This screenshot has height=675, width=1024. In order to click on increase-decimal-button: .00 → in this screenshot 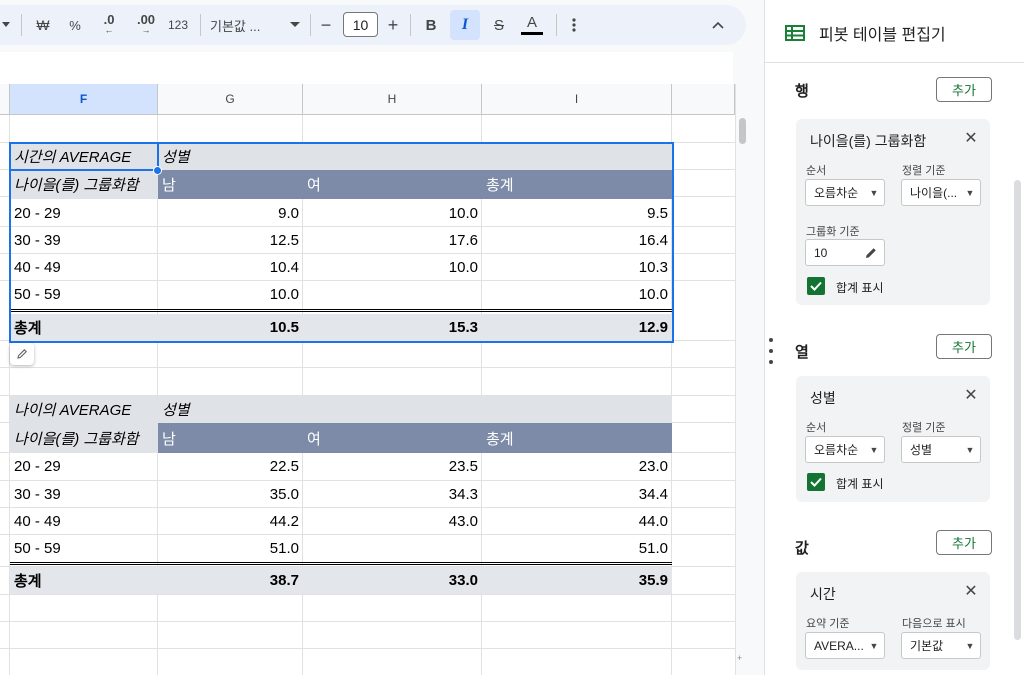, I will do `click(146, 25)`.